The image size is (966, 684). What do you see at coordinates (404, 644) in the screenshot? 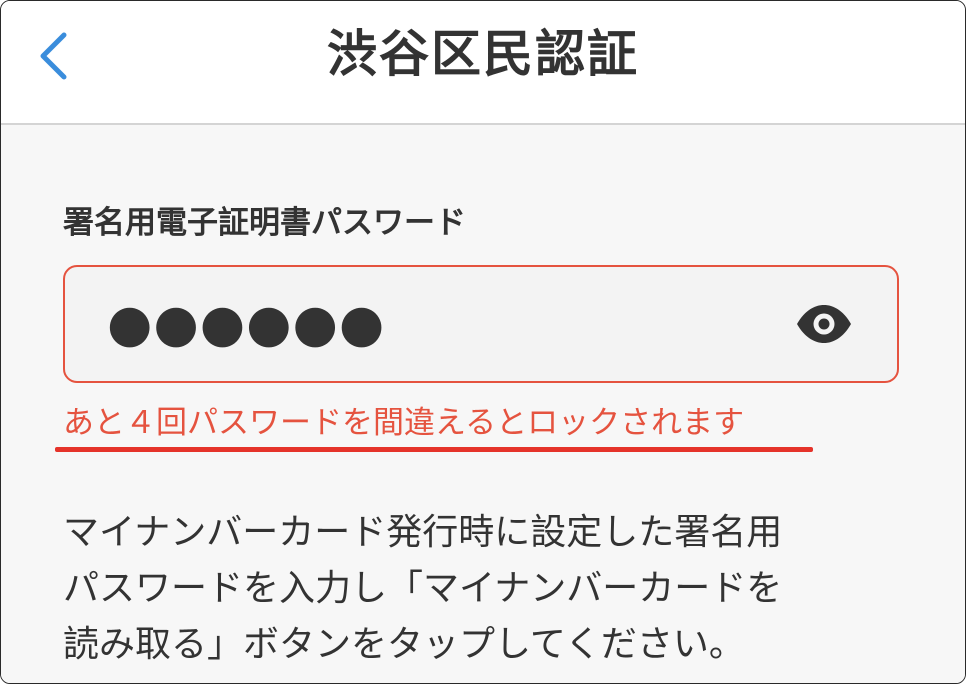
I see `instruction-line: 読み取る」ボタンをタップしてください。` at bounding box center [404, 644].